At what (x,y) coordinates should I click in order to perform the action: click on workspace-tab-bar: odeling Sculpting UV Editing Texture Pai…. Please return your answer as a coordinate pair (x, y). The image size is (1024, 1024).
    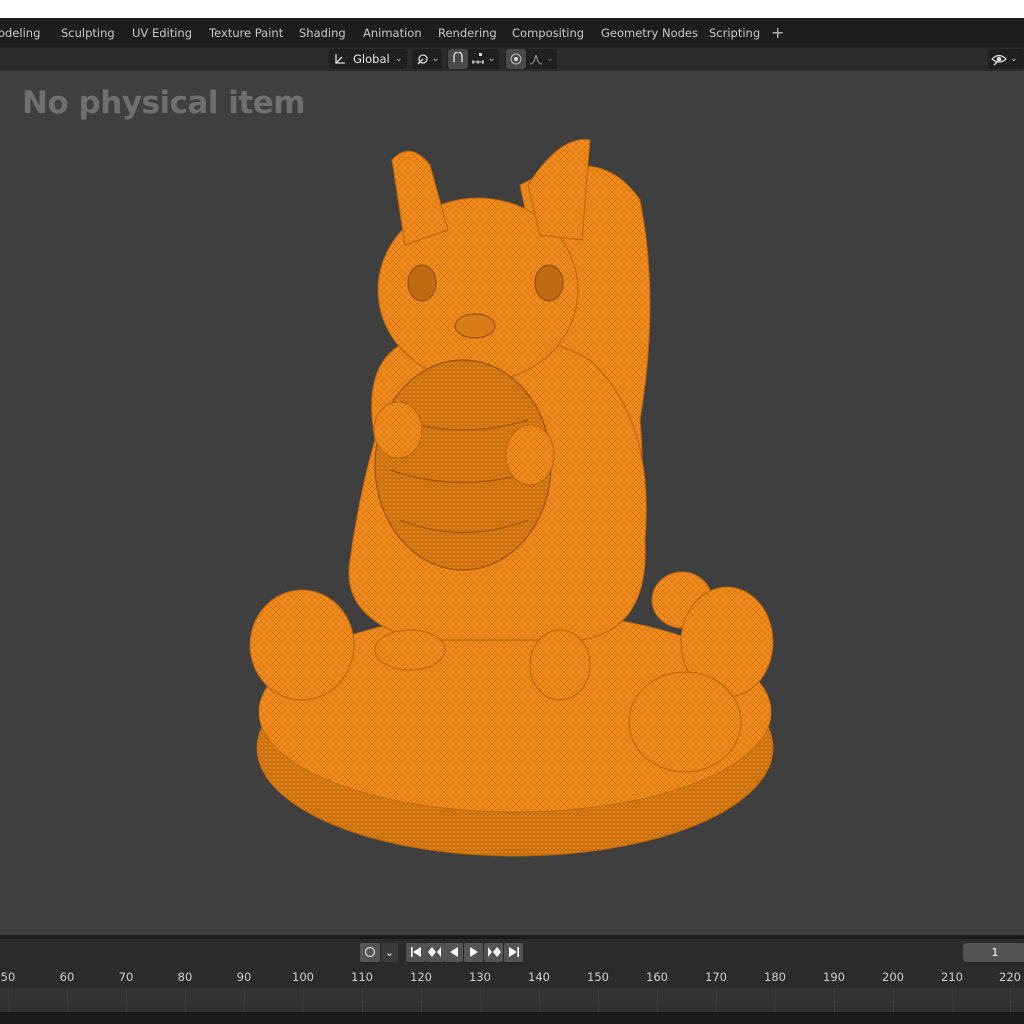
    Looking at the image, I should click on (512, 32).